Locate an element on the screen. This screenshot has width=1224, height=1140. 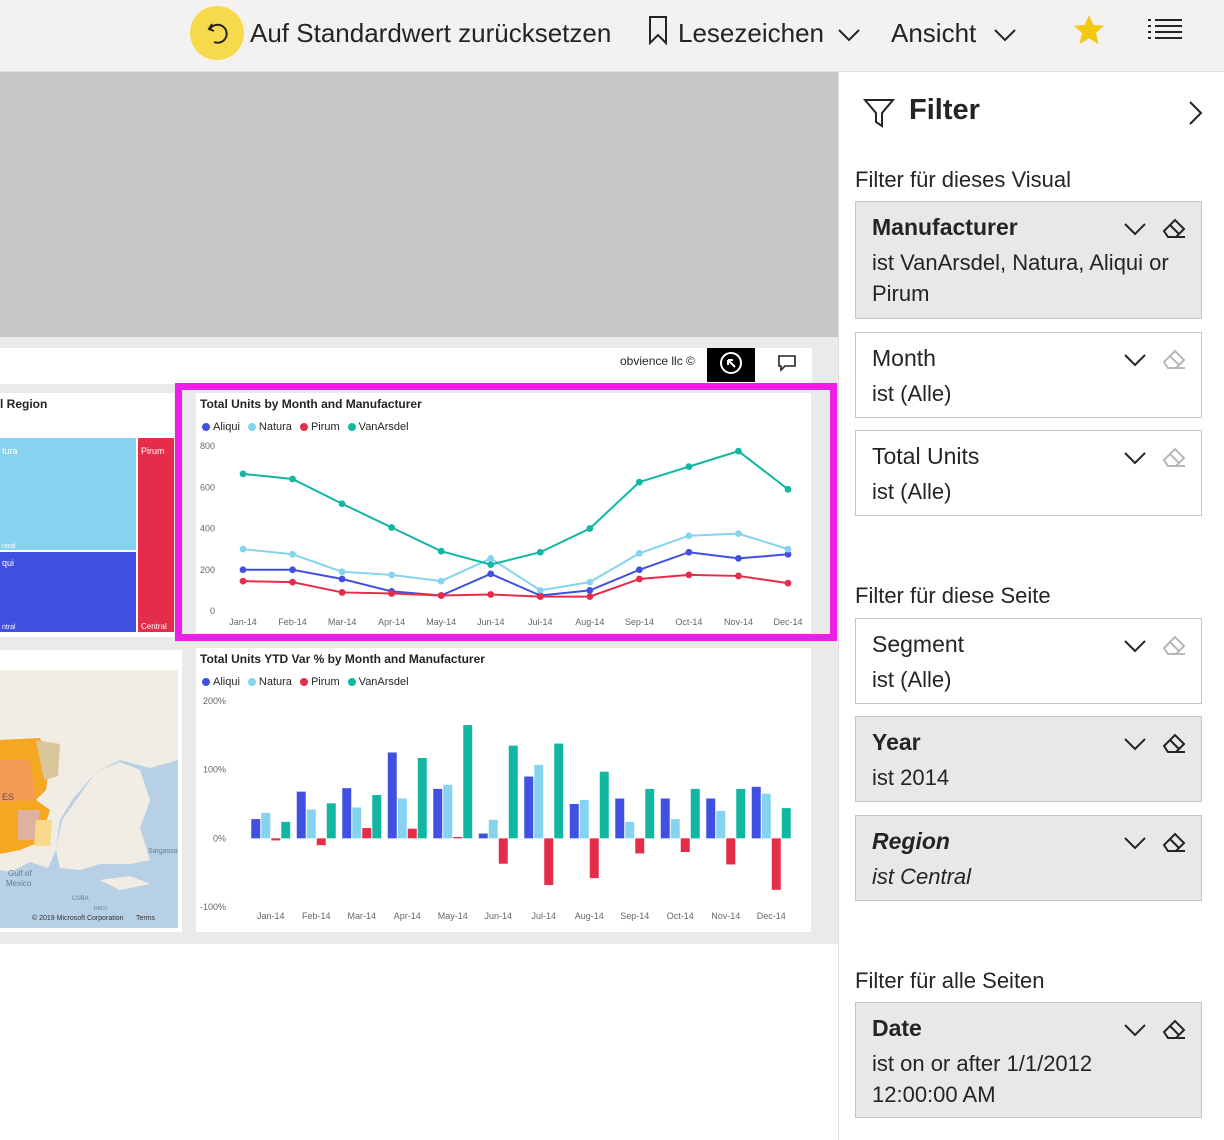
filter-card-region: Region ist Central is located at coordinates (1028, 858).